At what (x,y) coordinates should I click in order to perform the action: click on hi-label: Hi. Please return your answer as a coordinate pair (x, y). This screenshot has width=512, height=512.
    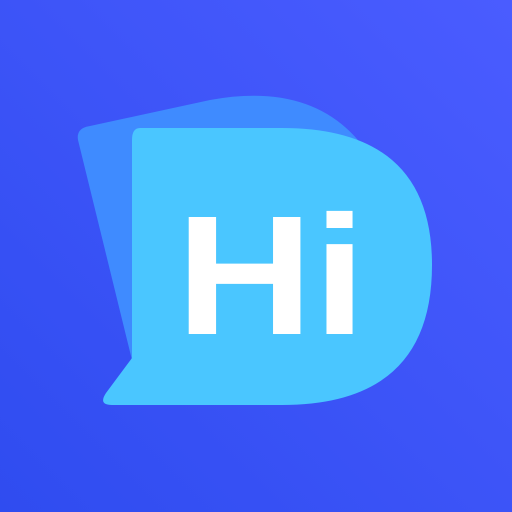
    Looking at the image, I should click on (271, 276).